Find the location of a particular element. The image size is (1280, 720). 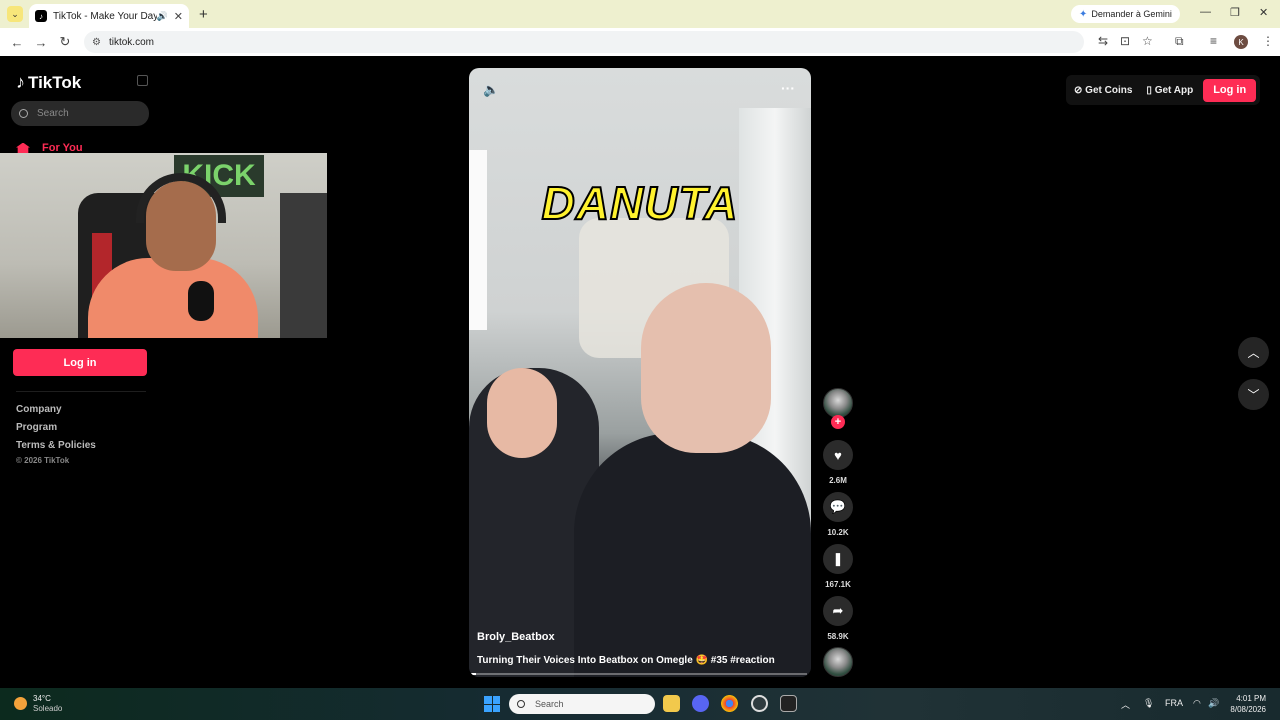

taskbar-search-placeholder: Search is located at coordinates (549, 704).